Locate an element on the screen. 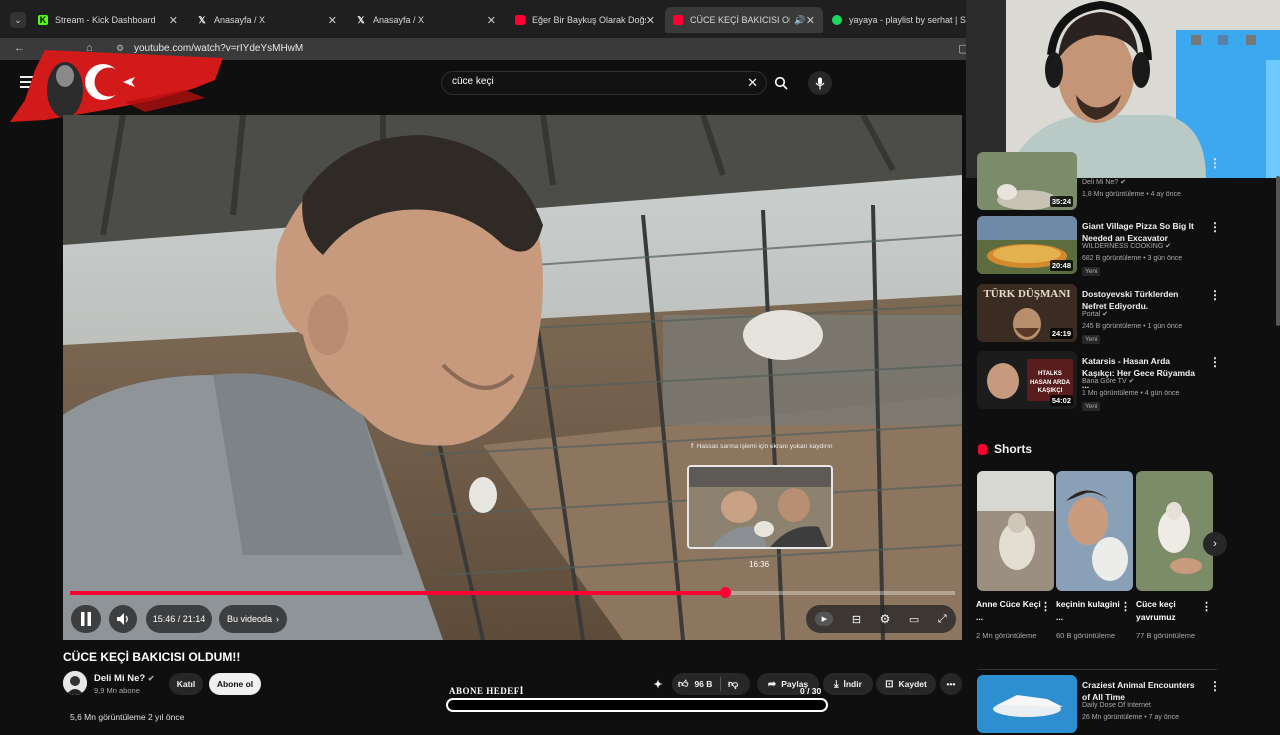 The width and height of the screenshot is (1280, 735). clear-search-icon: ✕ is located at coordinates (752, 83).